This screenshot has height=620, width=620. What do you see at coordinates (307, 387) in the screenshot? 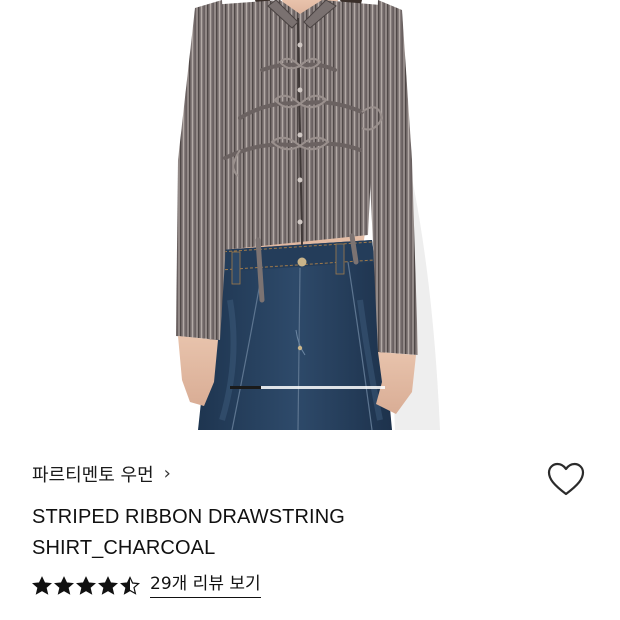
I see `image-carousel-progress` at bounding box center [307, 387].